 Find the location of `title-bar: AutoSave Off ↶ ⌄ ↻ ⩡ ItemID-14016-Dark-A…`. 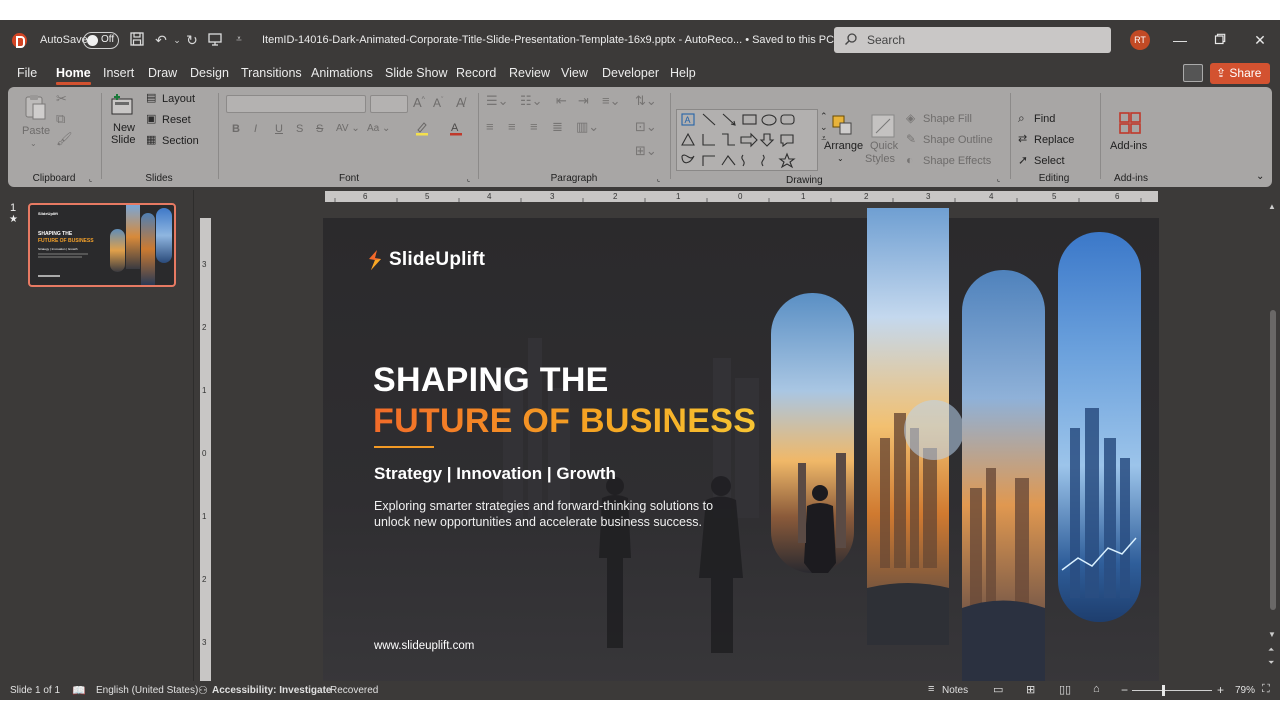

title-bar: AutoSave Off ↶ ⌄ ↻ ⩡ ItemID-14016-Dark-A… is located at coordinates (640, 40).